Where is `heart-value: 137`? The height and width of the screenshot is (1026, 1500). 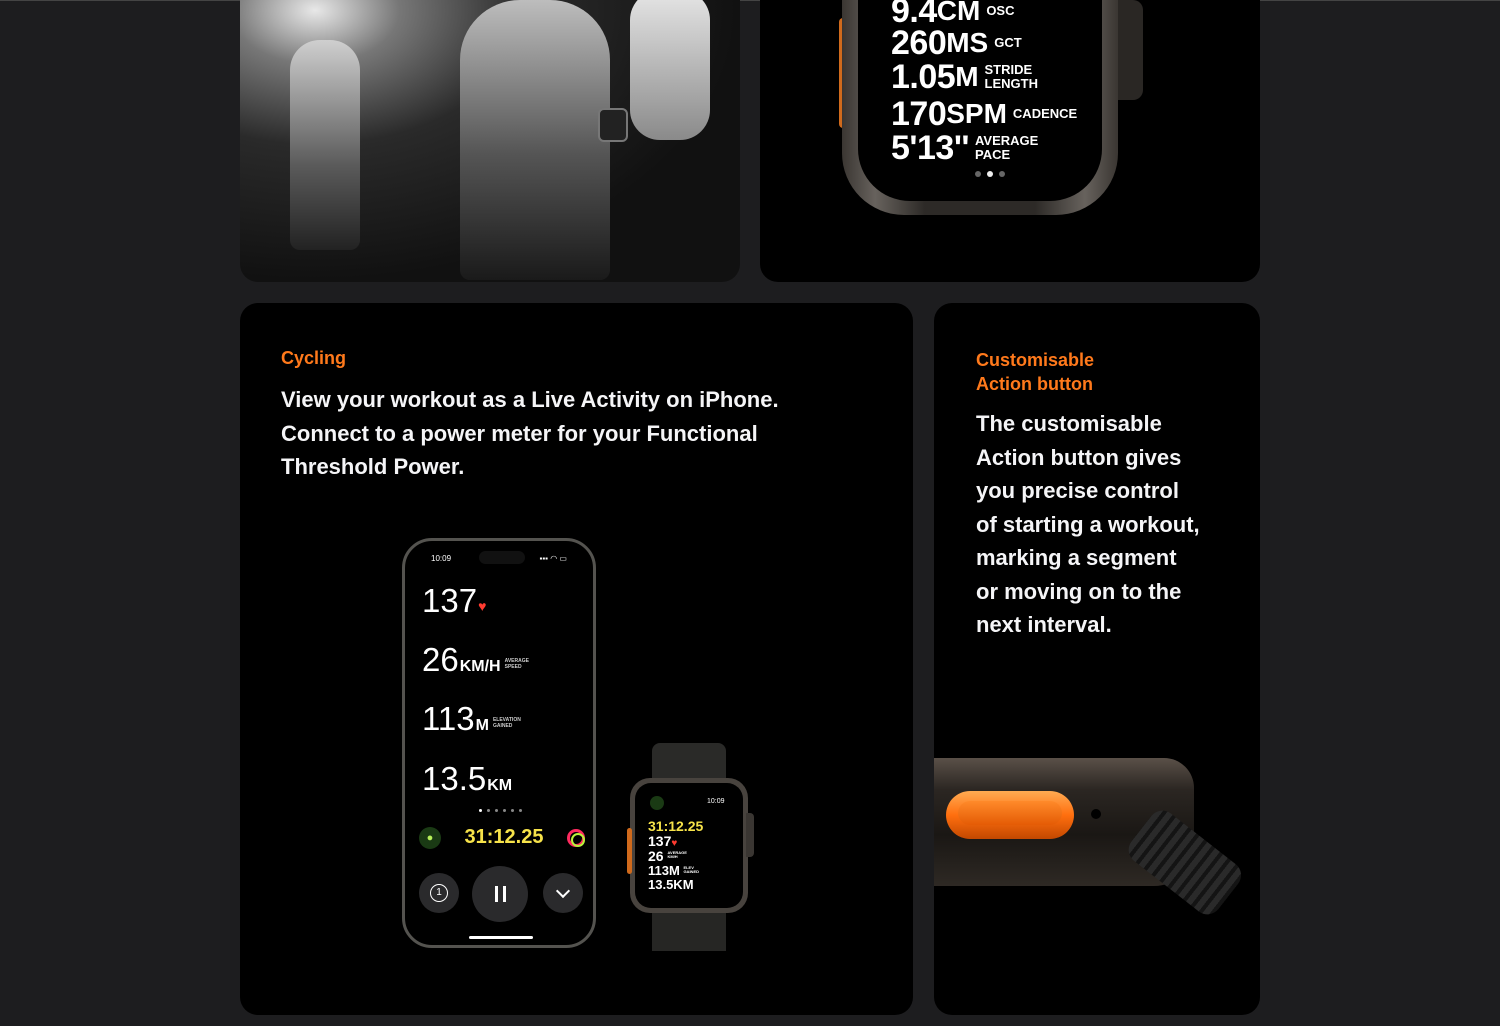
heart-value: 137 is located at coordinates (660, 841).